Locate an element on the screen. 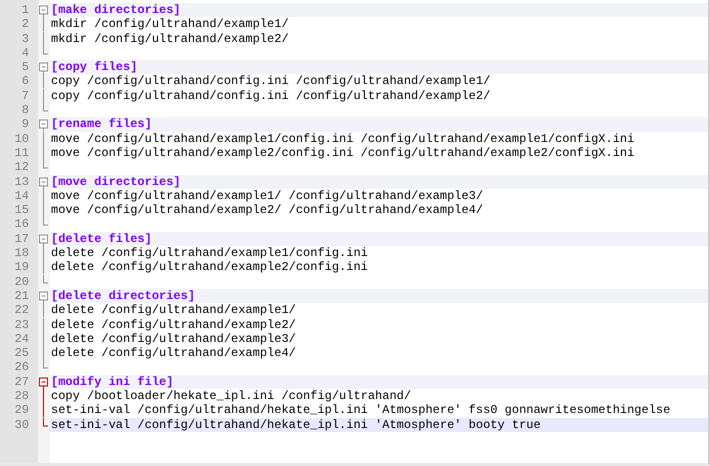 Image resolution: width=710 pixels, height=466 pixels. code-line: mkdir /config/ultrahand/example1/ is located at coordinates (169, 24).